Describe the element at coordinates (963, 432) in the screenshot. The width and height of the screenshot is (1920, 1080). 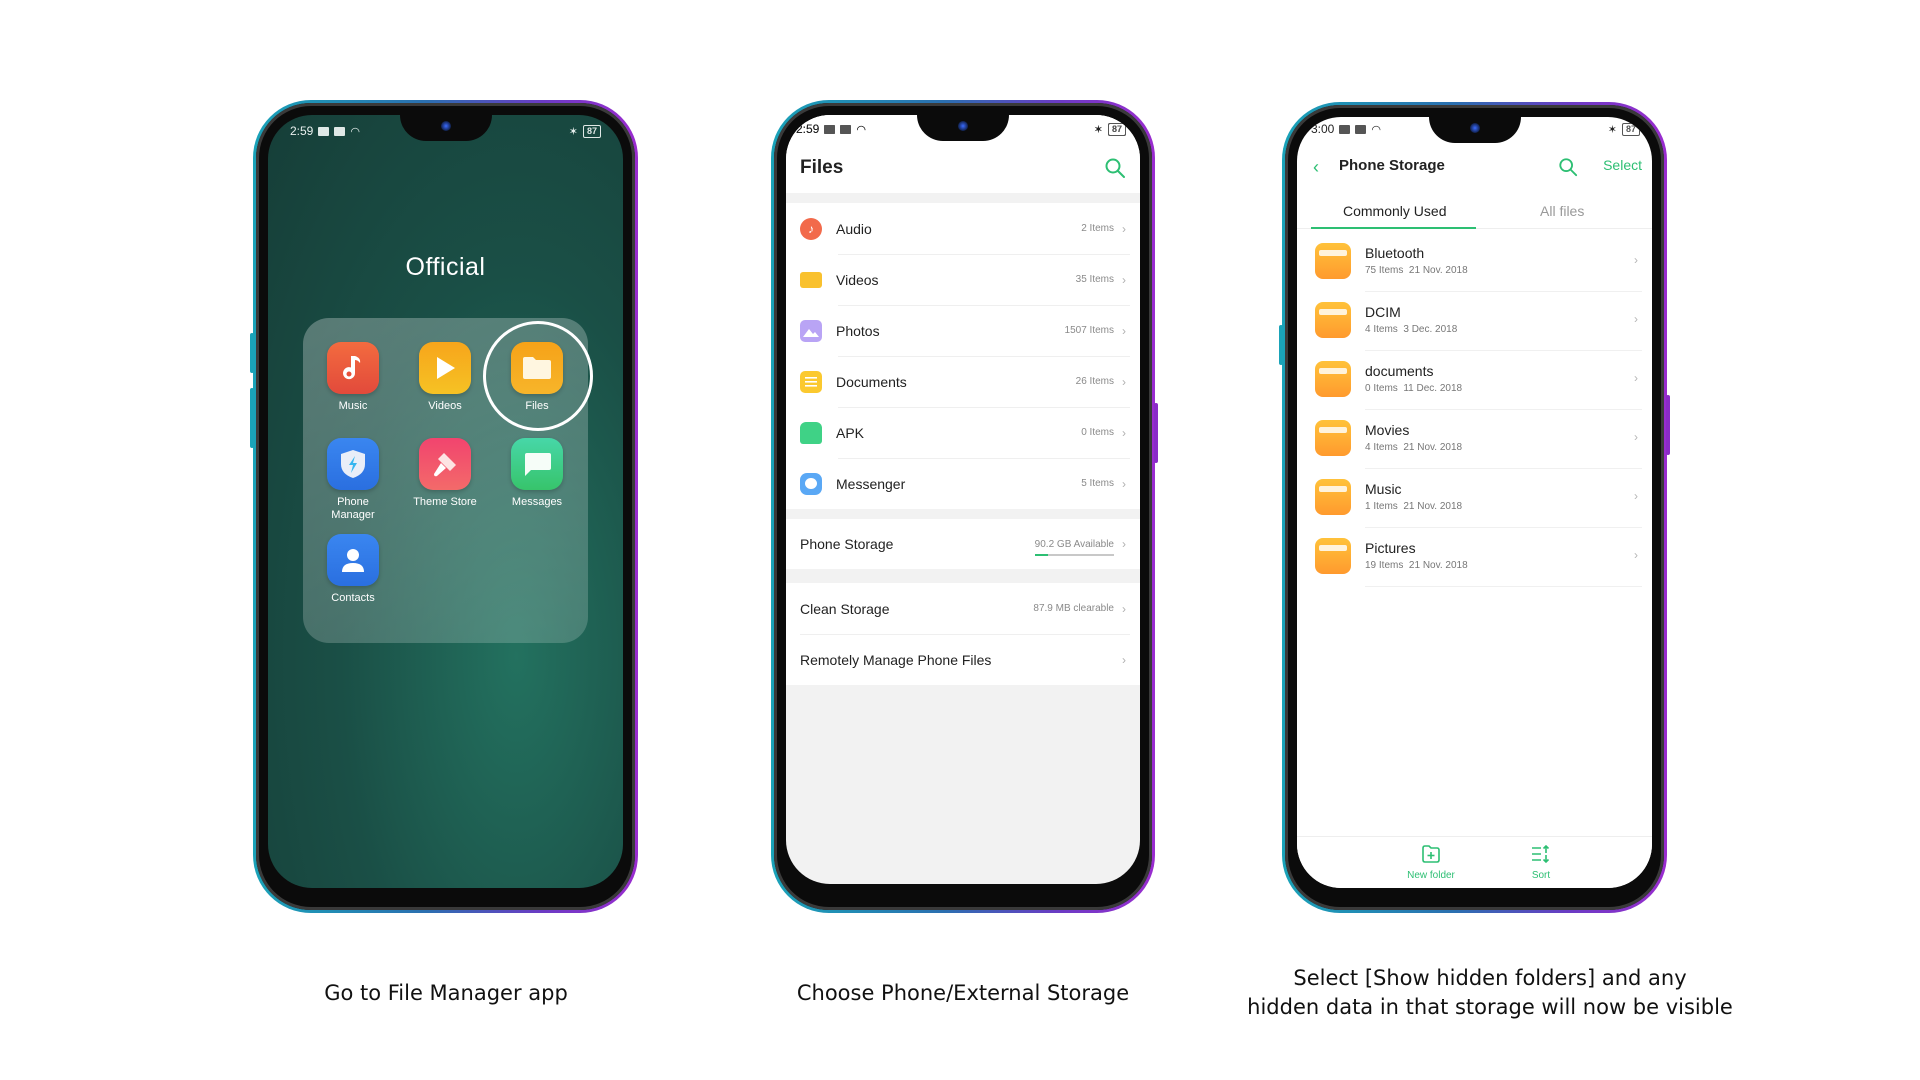
I see `category-apk: APK 0 Items ›` at that location.